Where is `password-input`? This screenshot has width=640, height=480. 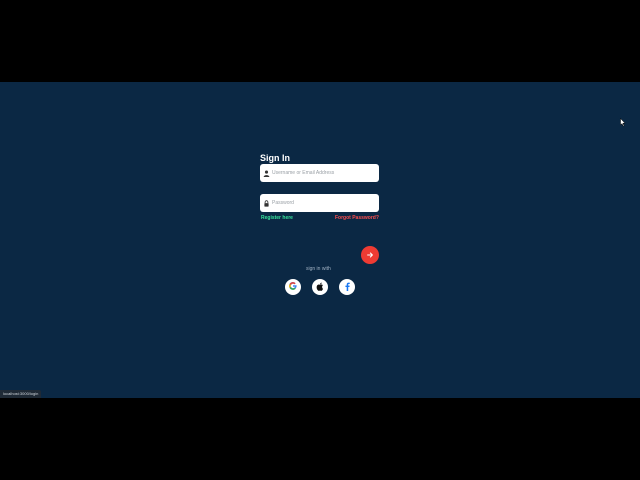 password-input is located at coordinates (322, 203).